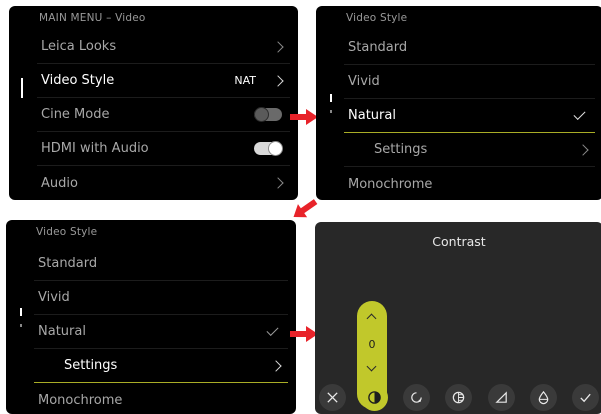 This screenshot has width=601, height=414. I want to click on menu-item-label: Video Style, so click(78, 80).